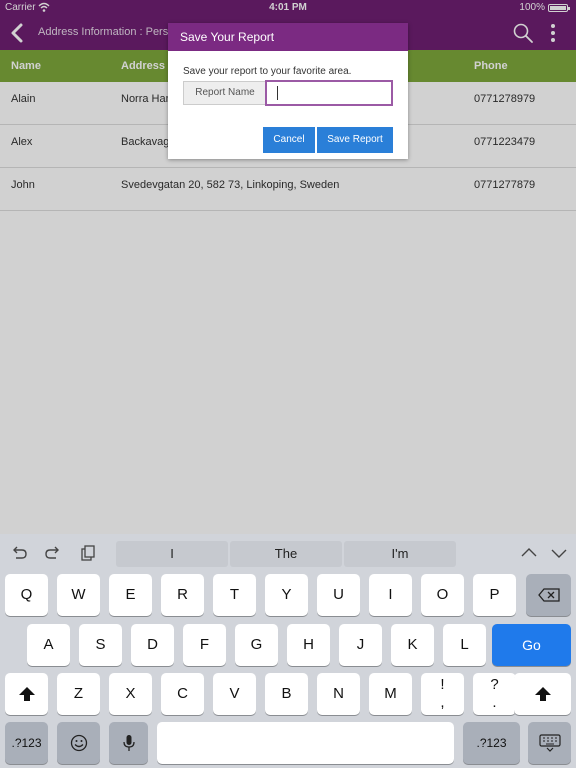 This screenshot has width=576, height=768. I want to click on key-r: R, so click(182, 595).